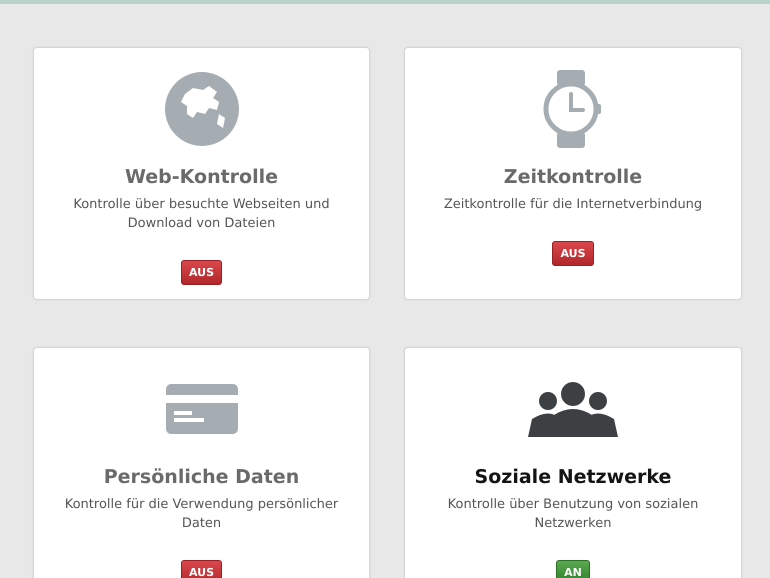 The width and height of the screenshot is (770, 578). I want to click on card-title: Zeitkontrolle, so click(573, 177).